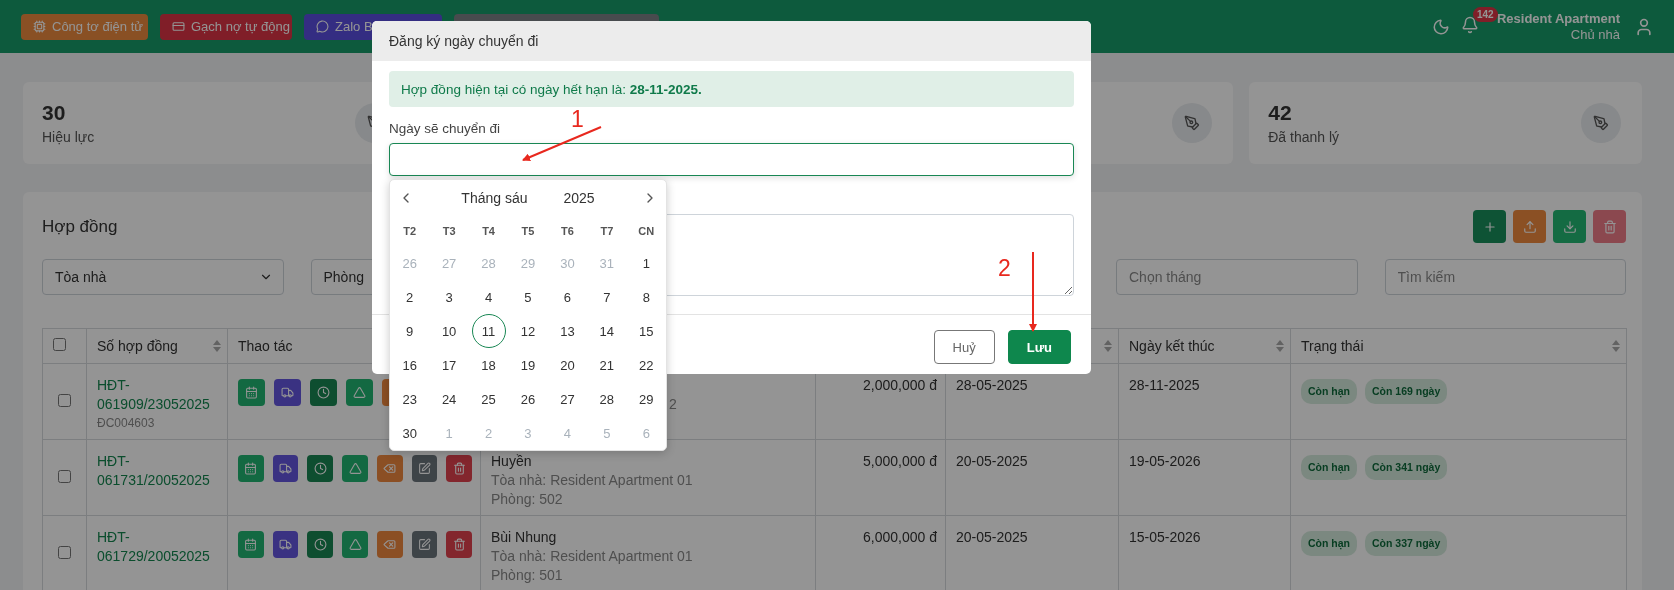  I want to click on amount-text: 5,000,000 đ, so click(900, 461).